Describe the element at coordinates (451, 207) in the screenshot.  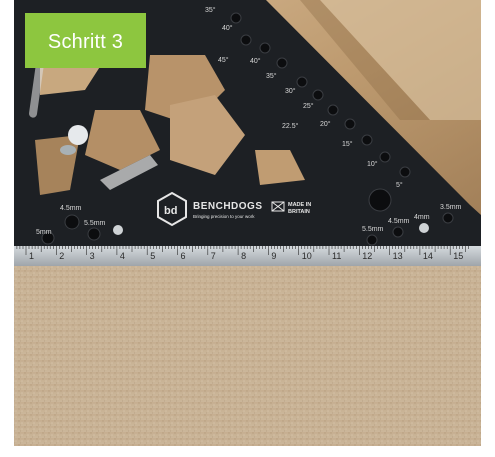
I see `svg-text: 3.5mm` at that location.